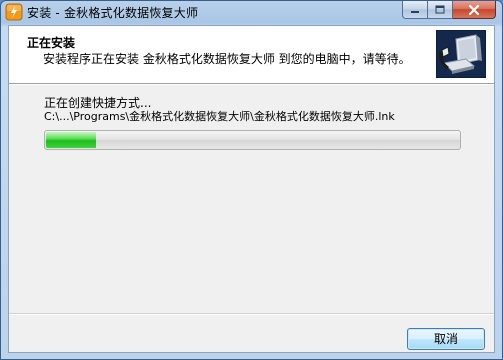 The image size is (503, 360). I want to click on progress-fill, so click(71, 140).